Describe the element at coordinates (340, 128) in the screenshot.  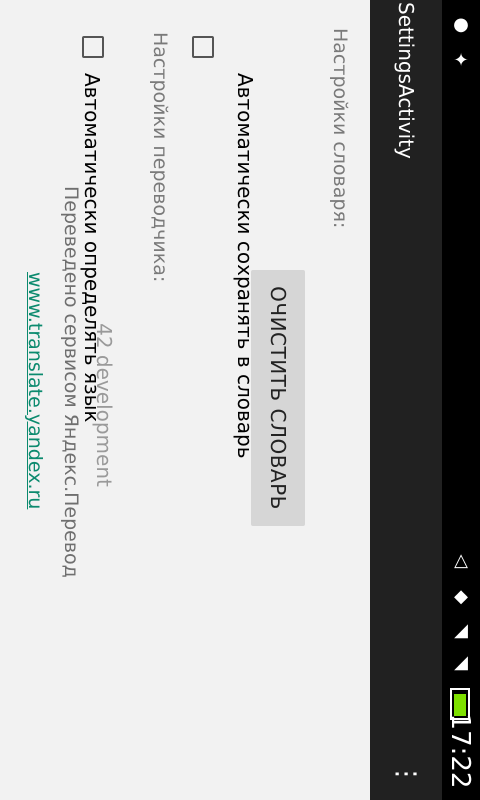
I see `section-title-dictionary: Настройки словаря:` at that location.